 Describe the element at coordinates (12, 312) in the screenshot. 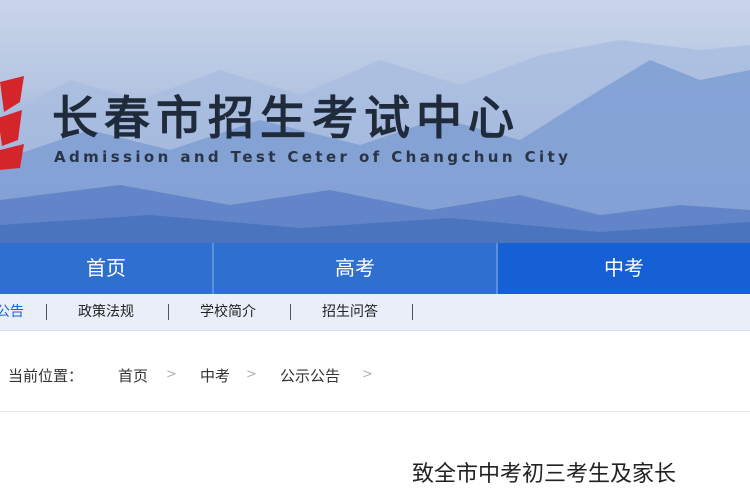

I see `subnav-item-notice: 公告` at that location.